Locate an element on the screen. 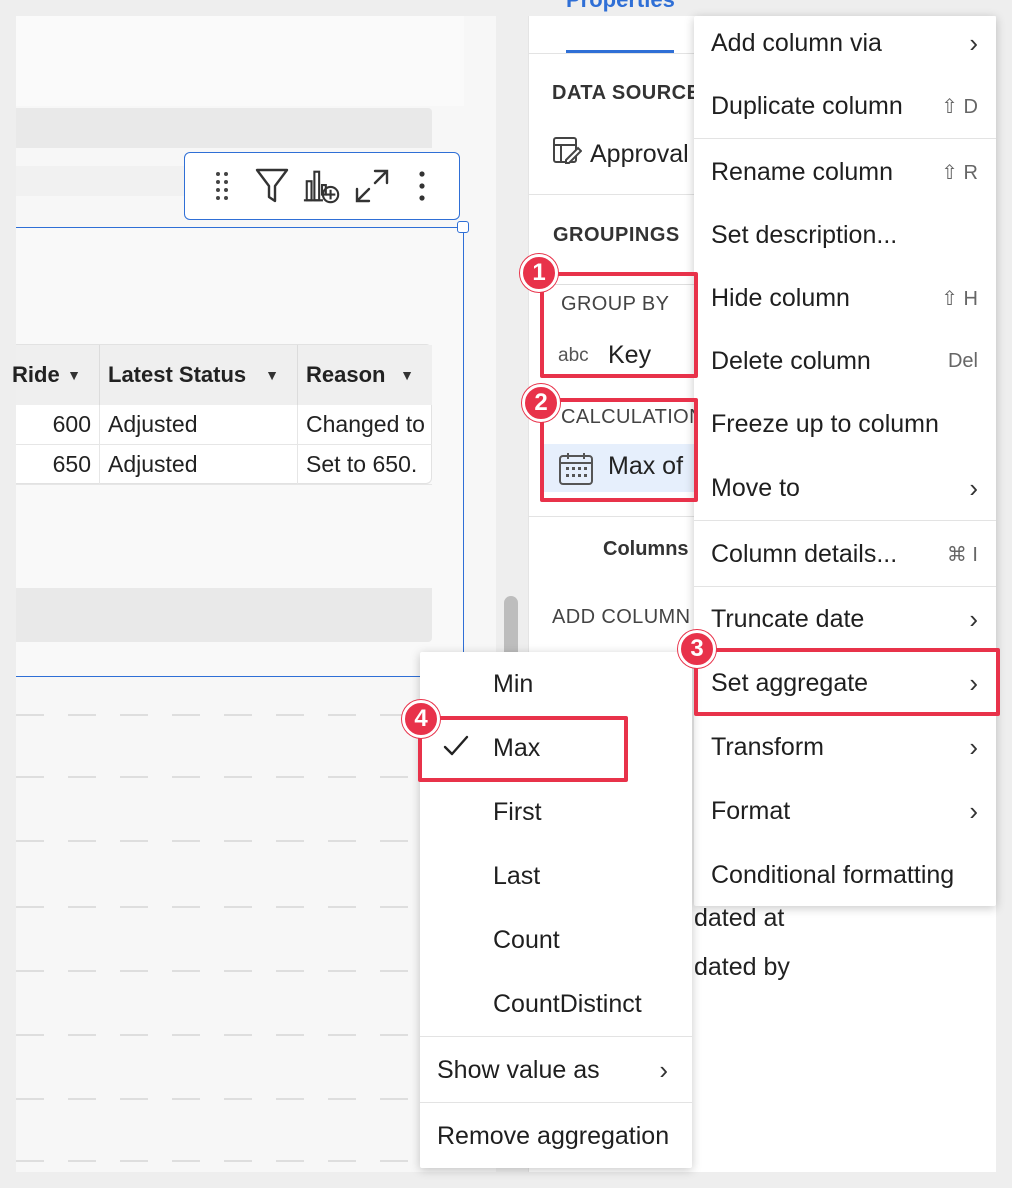  submenu-item-label: Last is located at coordinates (517, 875).